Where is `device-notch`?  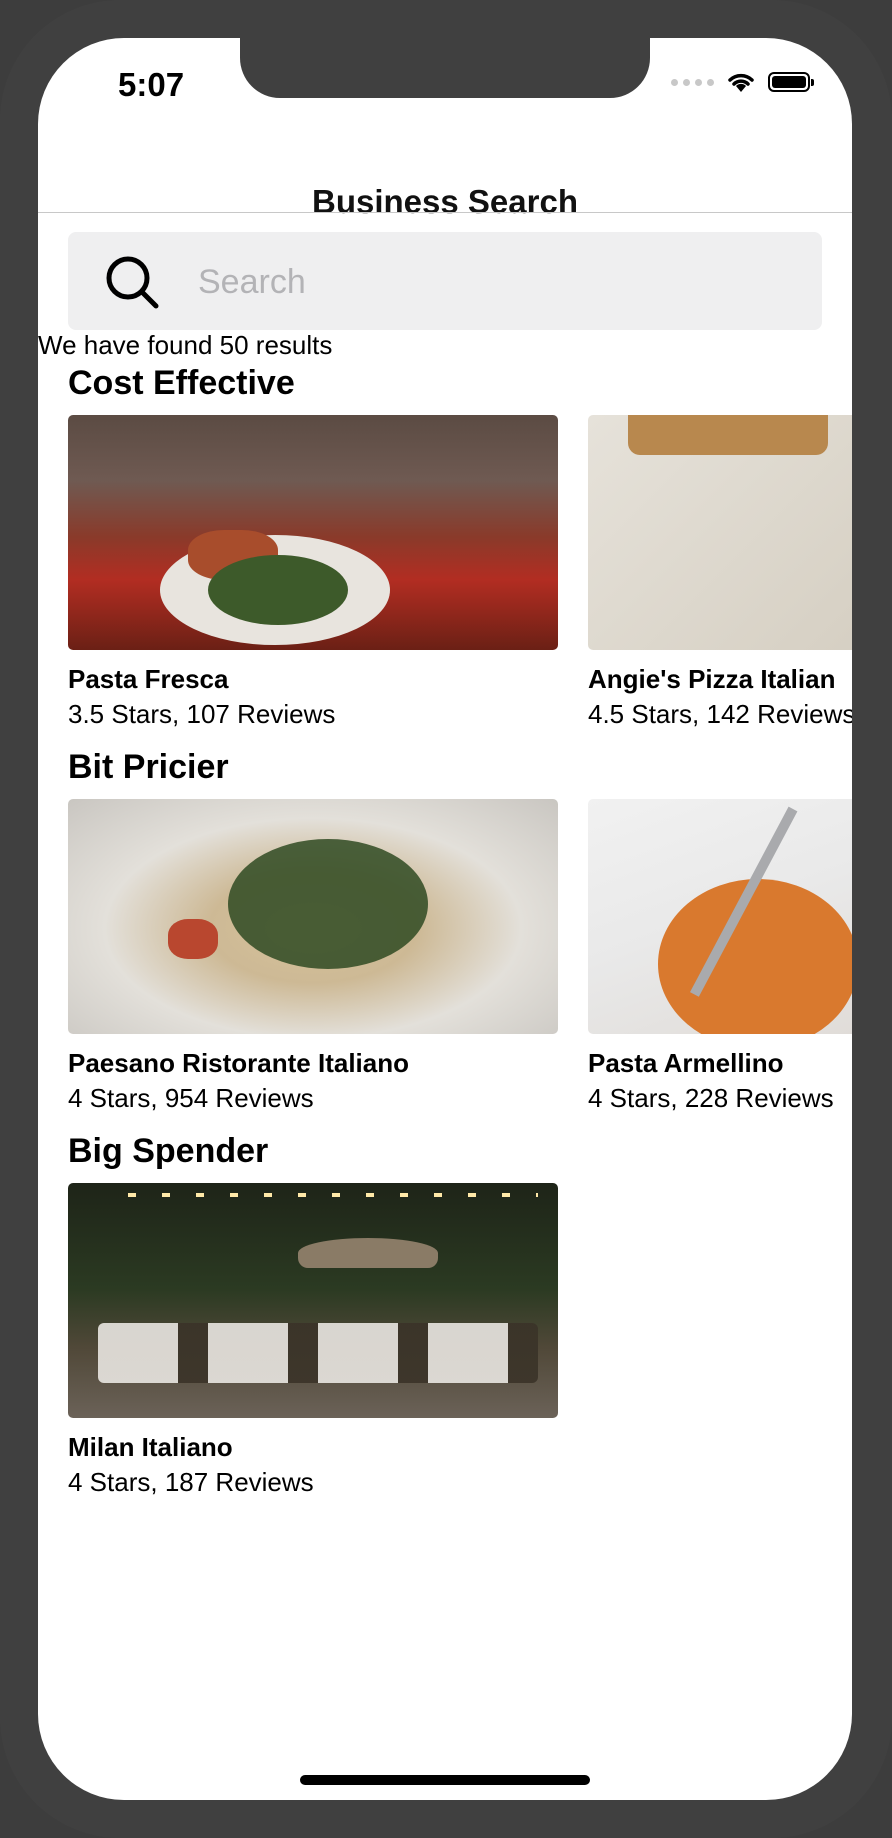
device-notch is located at coordinates (445, 68).